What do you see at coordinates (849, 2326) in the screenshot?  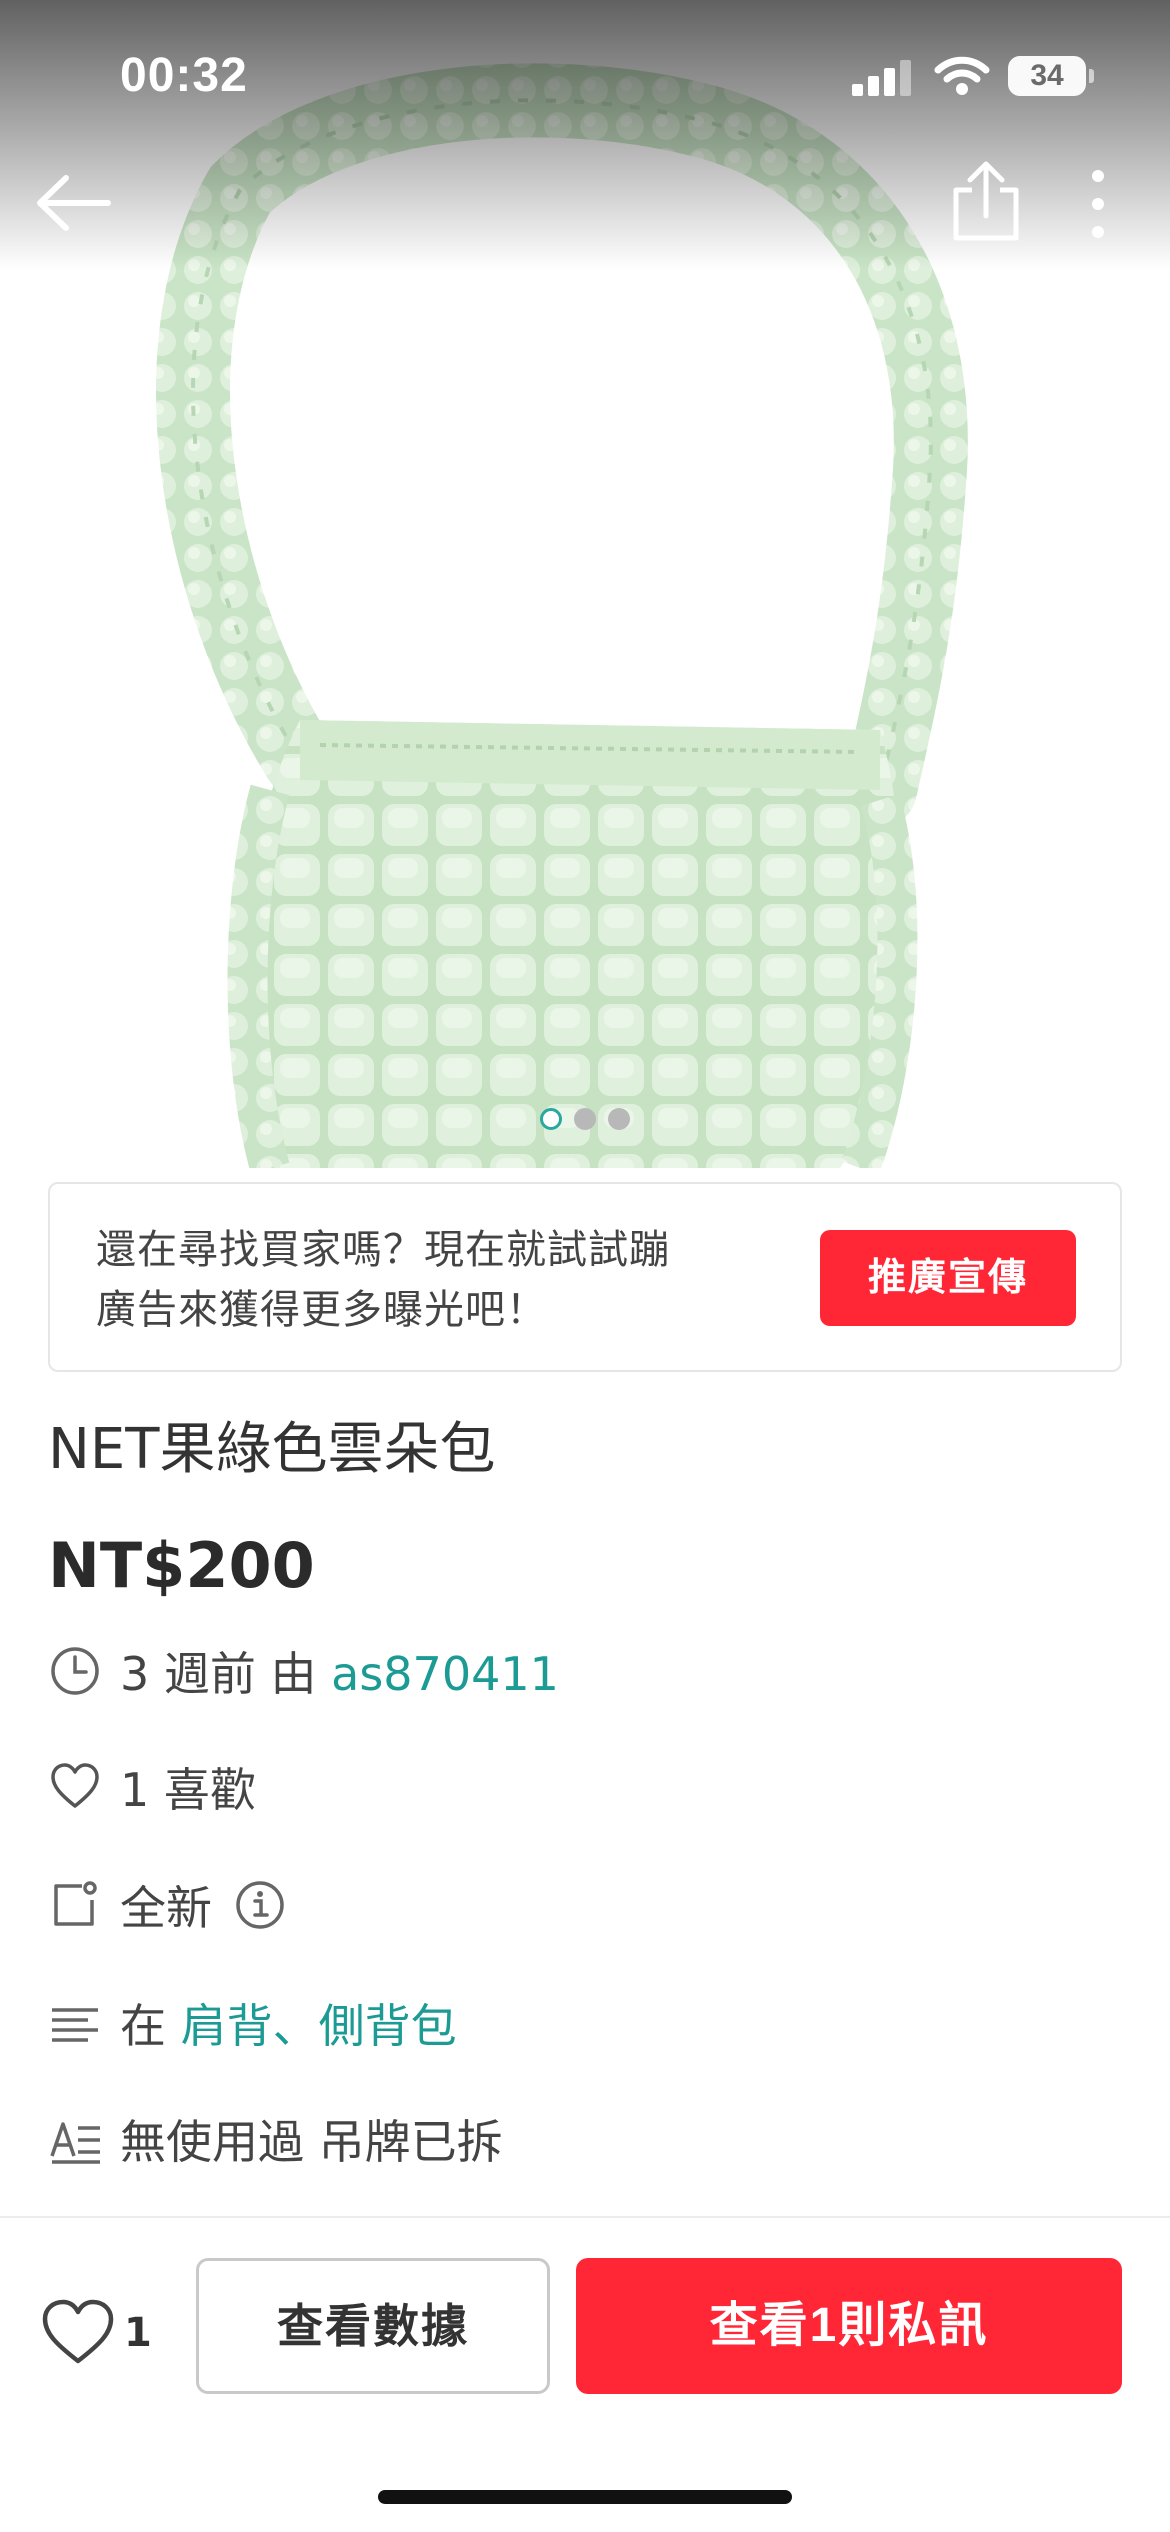 I see `view-messages-button: 查看1則私訊` at bounding box center [849, 2326].